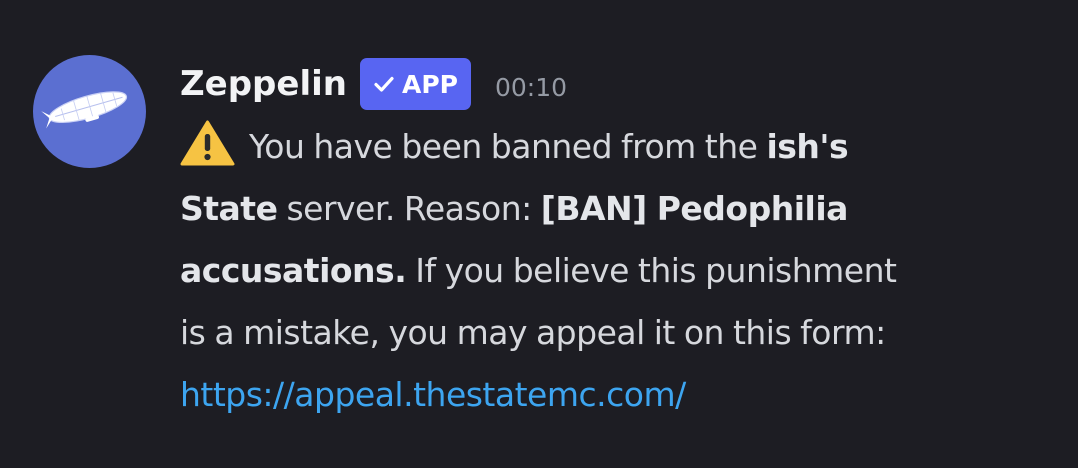 This screenshot has height=468, width=1078. What do you see at coordinates (651, 270) in the screenshot?
I see `ban-text-part3: If you believe this punishment` at bounding box center [651, 270].